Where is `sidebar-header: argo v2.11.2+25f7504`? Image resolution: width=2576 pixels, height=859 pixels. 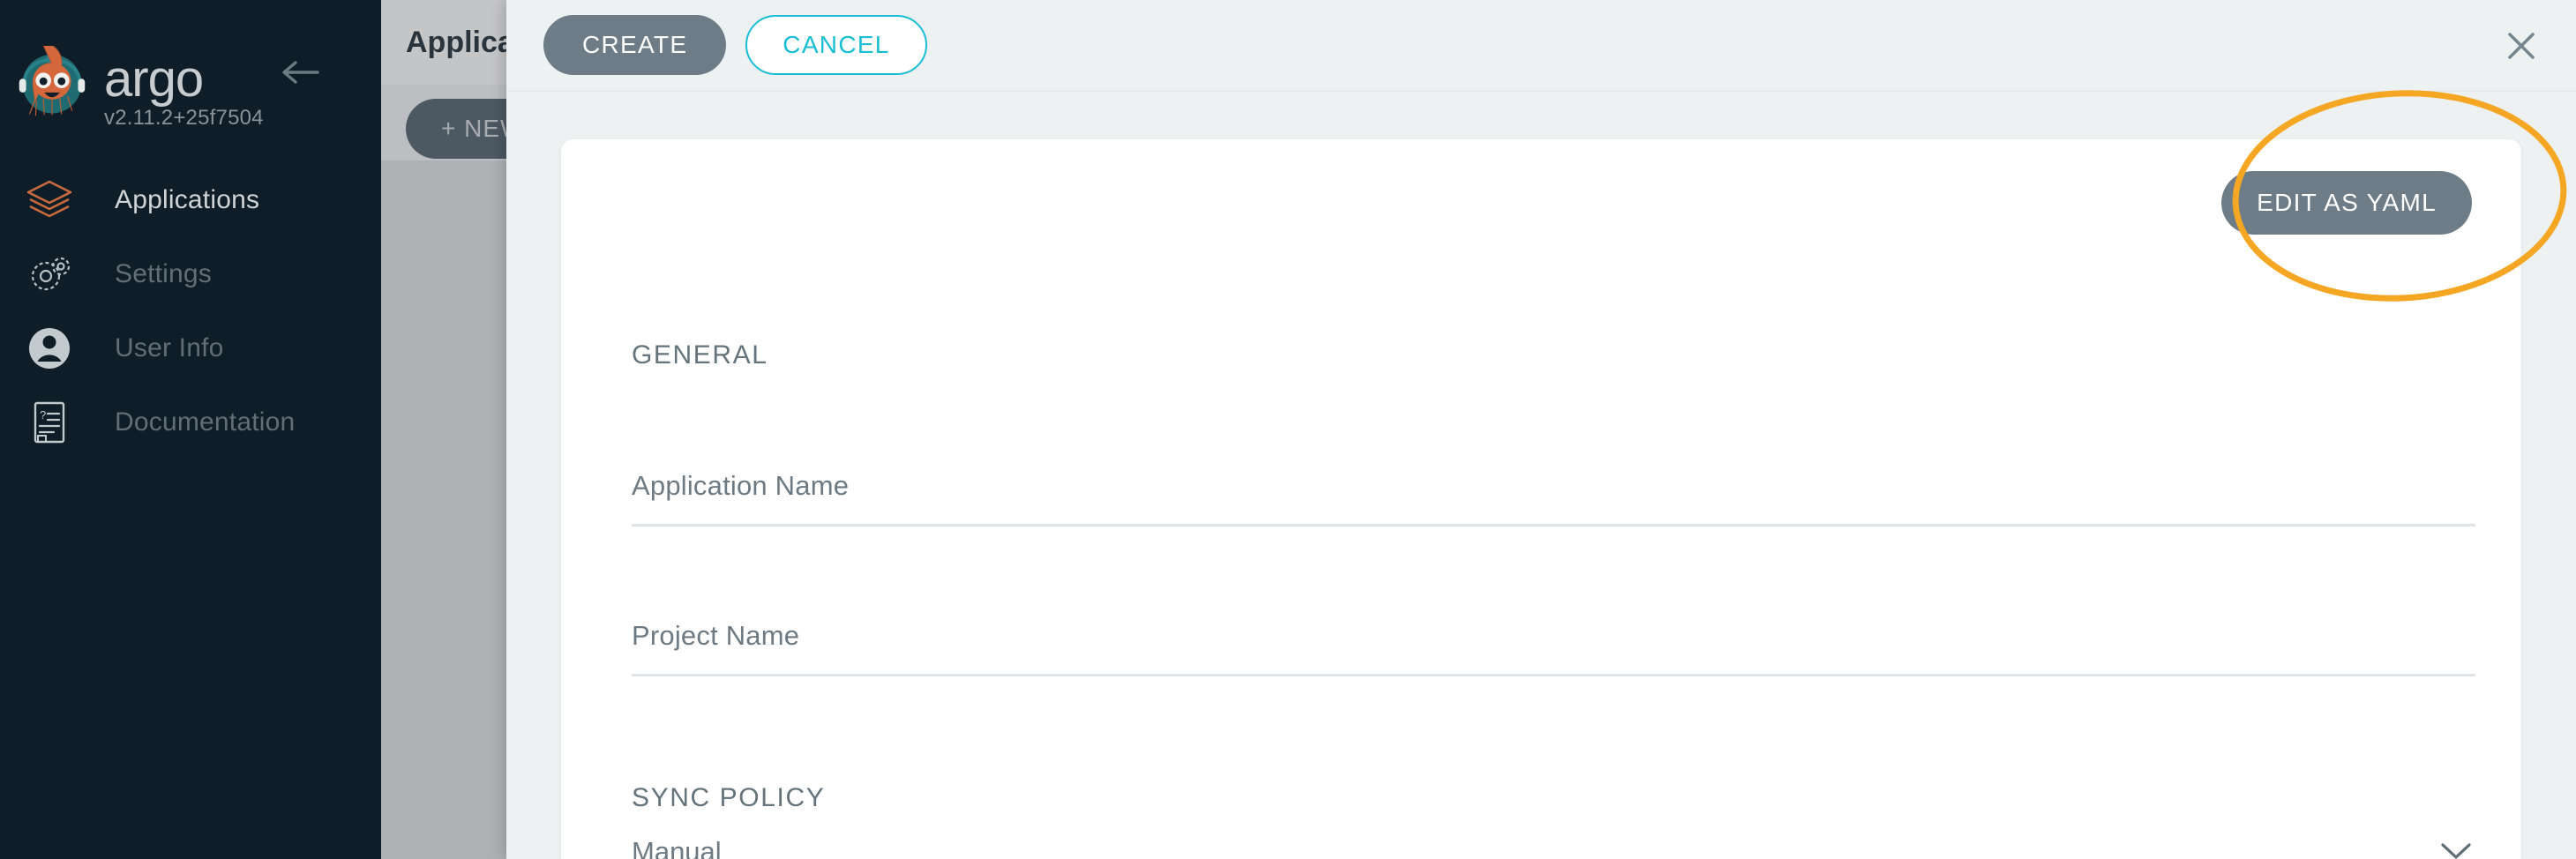
sidebar-header: argo v2.11.2+25f7504 is located at coordinates (191, 79).